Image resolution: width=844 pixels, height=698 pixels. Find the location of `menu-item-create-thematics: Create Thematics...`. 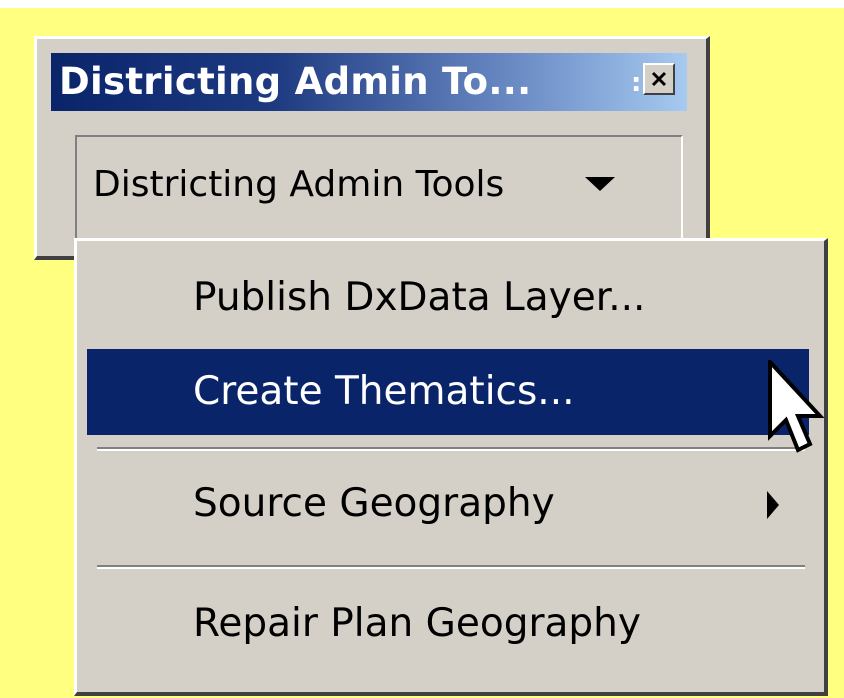

menu-item-create-thematics: Create Thematics... is located at coordinates (448, 392).